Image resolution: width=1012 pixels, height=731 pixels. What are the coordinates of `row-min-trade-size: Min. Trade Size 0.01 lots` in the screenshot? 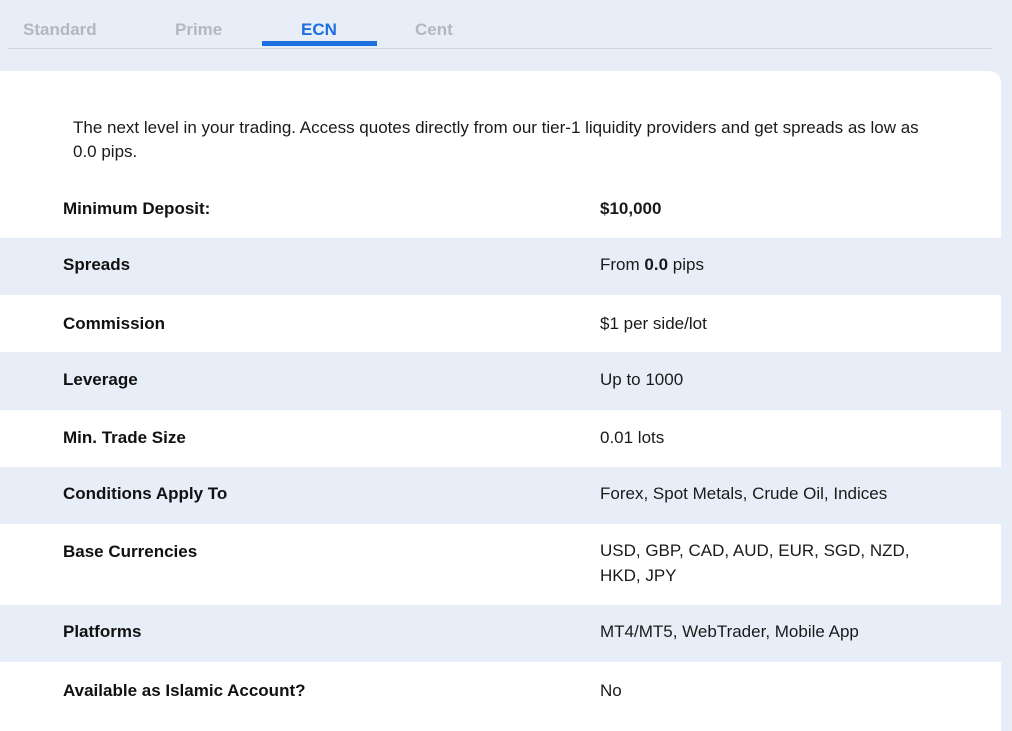 It's located at (500, 438).